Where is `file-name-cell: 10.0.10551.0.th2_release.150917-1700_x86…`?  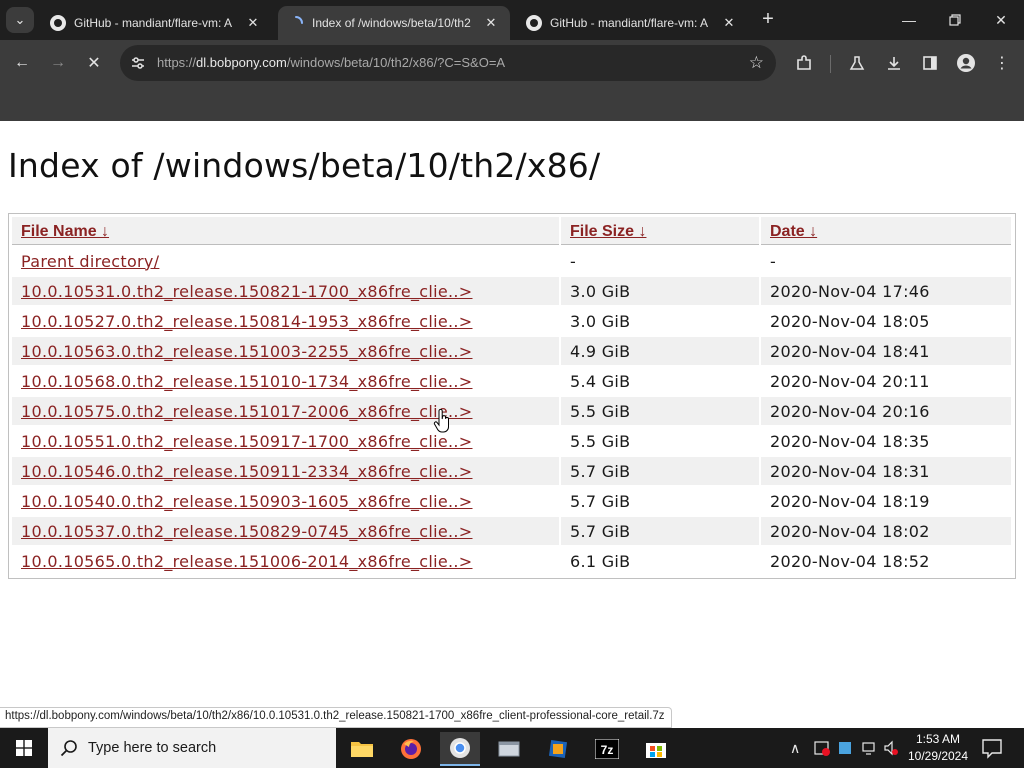 file-name-cell: 10.0.10551.0.th2_release.150917-1700_x86… is located at coordinates (285, 441).